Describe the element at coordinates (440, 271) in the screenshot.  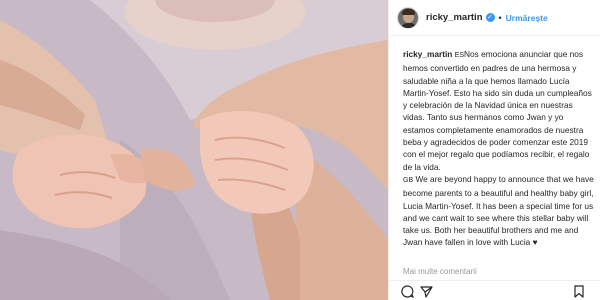
I see `more-comments-link: Mai multe comentarii` at that location.